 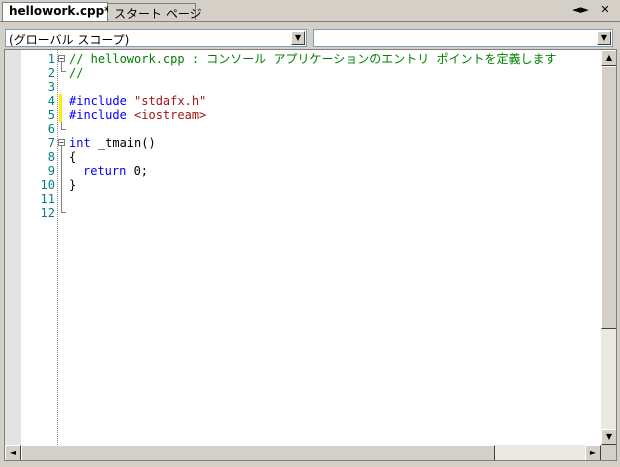 I want to click on navigation-bar: (グローバル スコープ) ▼ ▼, so click(x=310, y=35).